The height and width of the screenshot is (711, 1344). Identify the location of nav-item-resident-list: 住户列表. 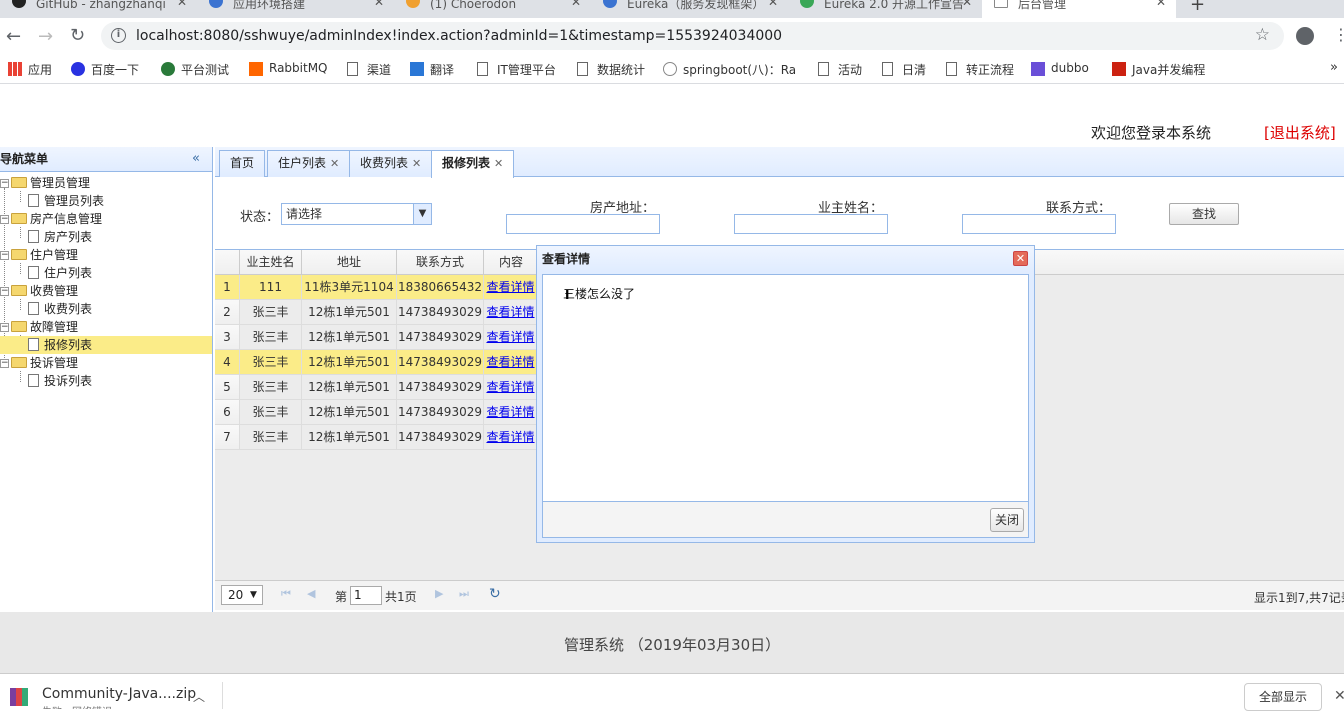
(60, 273).